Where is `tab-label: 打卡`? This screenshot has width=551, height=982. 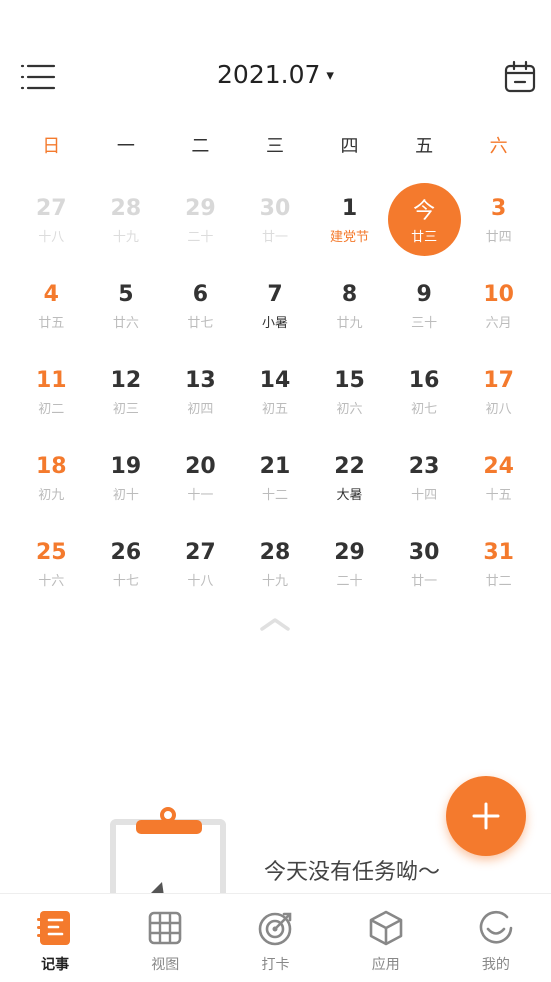 tab-label: 打卡 is located at coordinates (275, 965).